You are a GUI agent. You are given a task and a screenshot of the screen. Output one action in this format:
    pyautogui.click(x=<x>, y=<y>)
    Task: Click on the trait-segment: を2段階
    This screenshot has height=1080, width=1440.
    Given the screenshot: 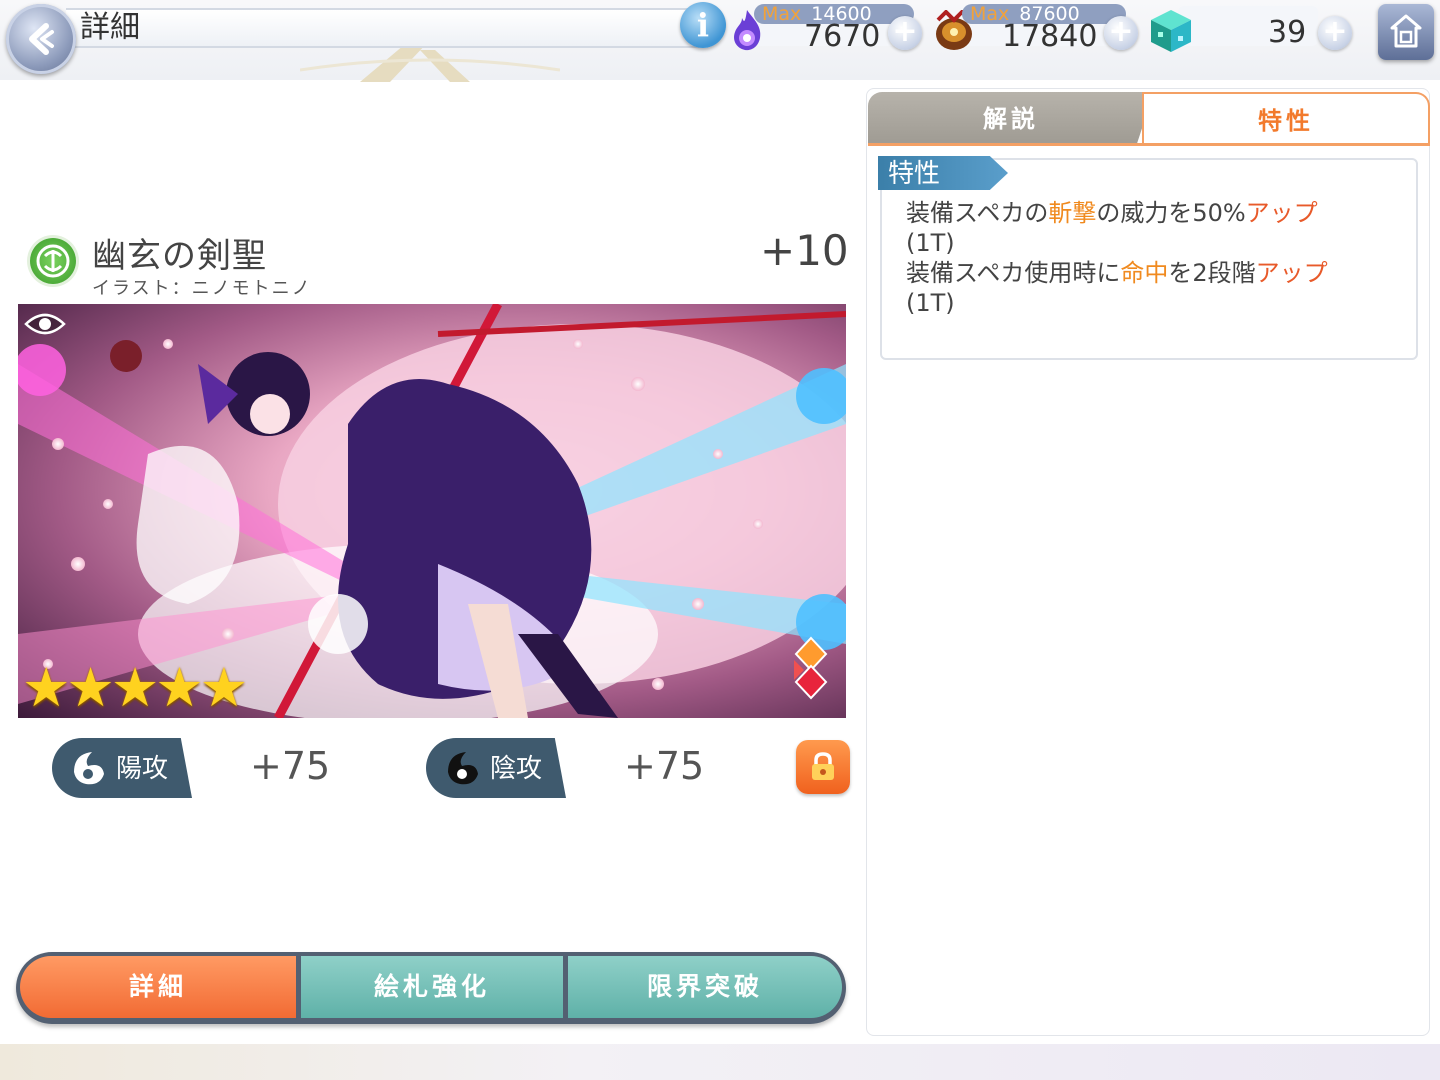 What is the action you would take?
    pyautogui.click(x=1212, y=273)
    